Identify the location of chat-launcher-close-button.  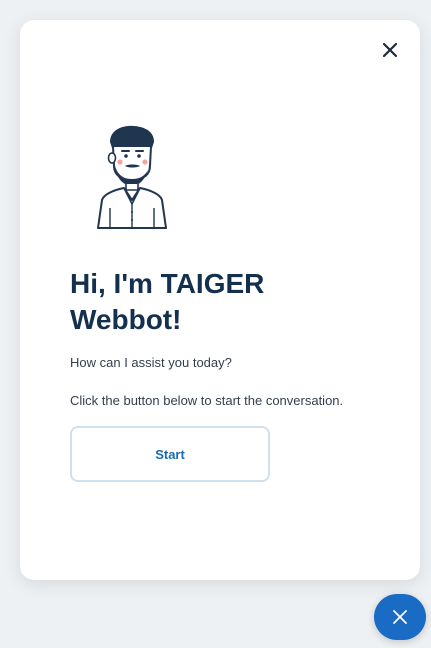
(400, 617).